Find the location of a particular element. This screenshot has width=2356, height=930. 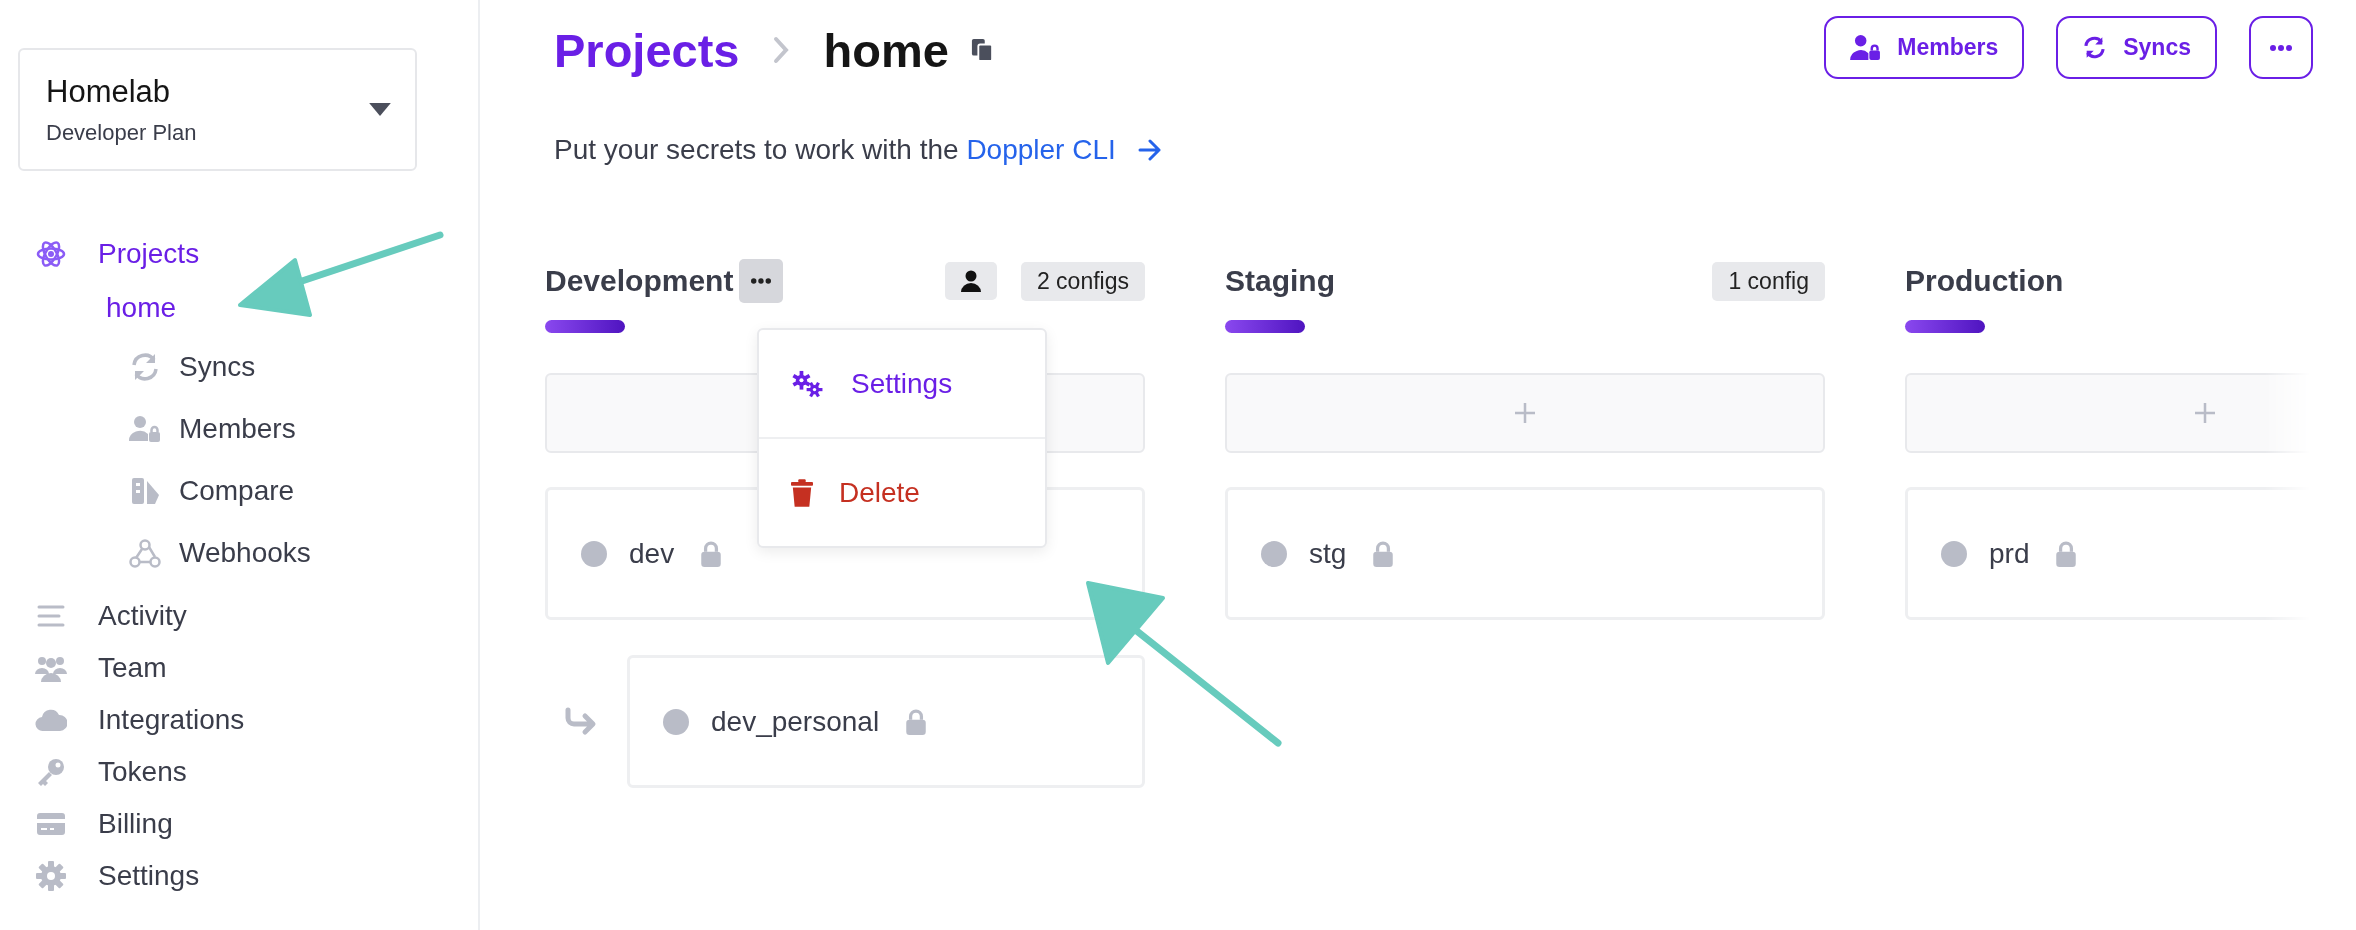

cli-hint: Put your secrets to work with the Doppler CLI is located at coordinates (1433, 150).